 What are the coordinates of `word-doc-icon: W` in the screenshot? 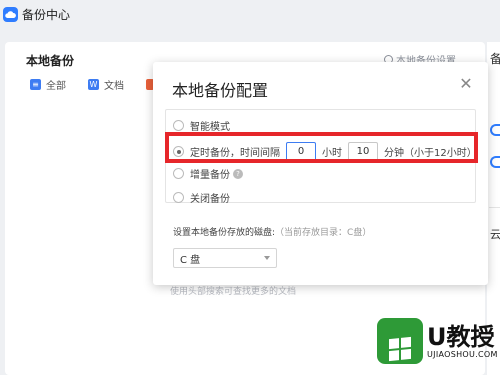 It's located at (93, 84).